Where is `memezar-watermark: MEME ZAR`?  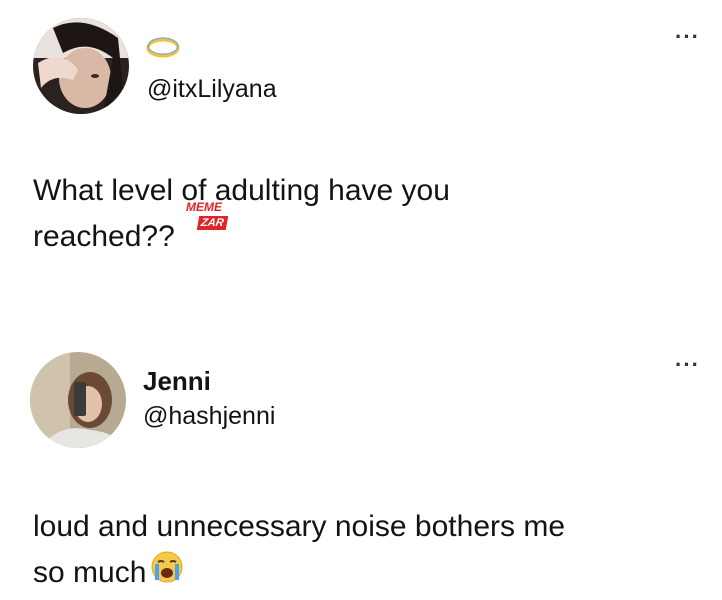 memezar-watermark: MEME ZAR is located at coordinates (216, 220).